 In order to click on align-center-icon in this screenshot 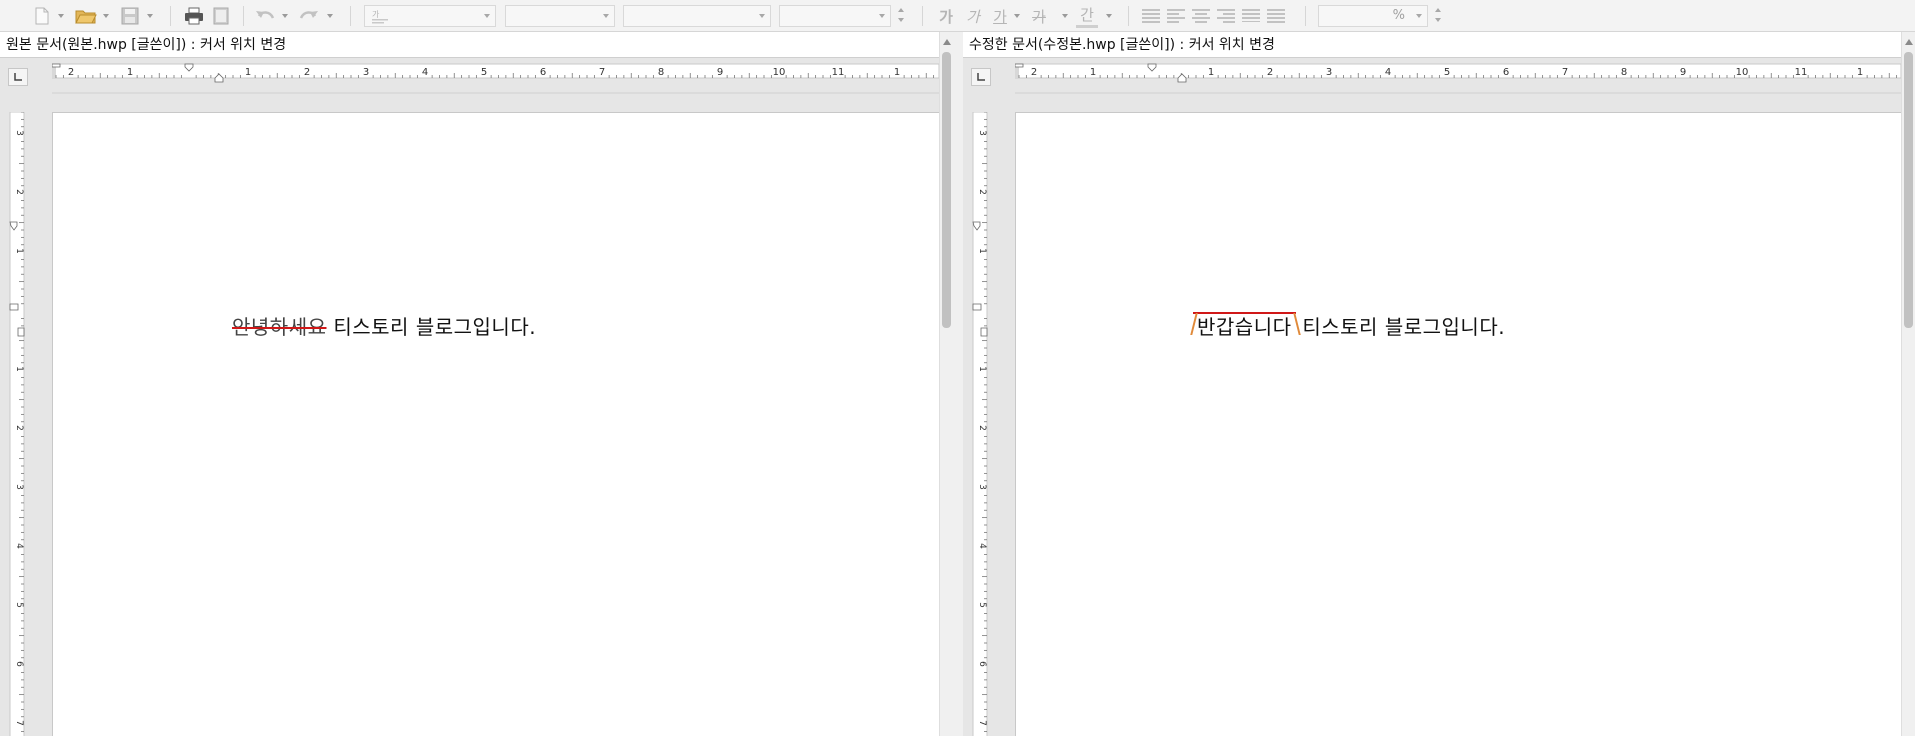, I will do `click(1201, 16)`.